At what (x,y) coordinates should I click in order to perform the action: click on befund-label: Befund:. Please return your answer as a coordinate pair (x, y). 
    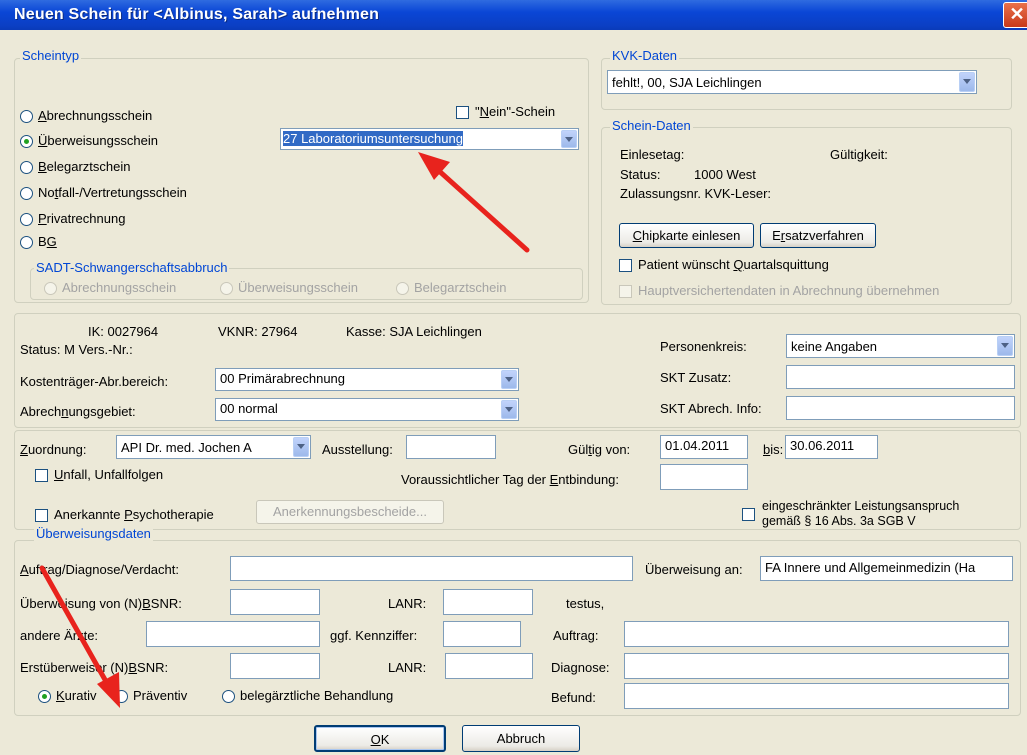
    Looking at the image, I should click on (573, 697).